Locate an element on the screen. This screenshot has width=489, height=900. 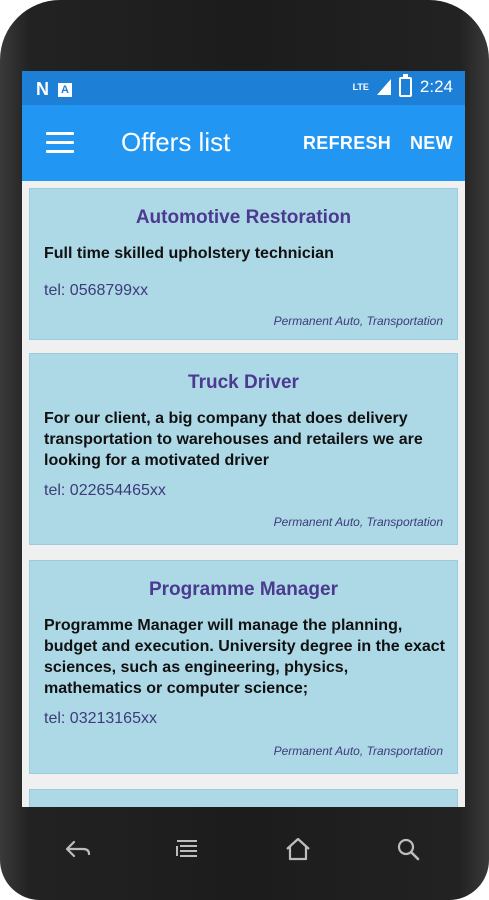
page-title: Offers list is located at coordinates (176, 142).